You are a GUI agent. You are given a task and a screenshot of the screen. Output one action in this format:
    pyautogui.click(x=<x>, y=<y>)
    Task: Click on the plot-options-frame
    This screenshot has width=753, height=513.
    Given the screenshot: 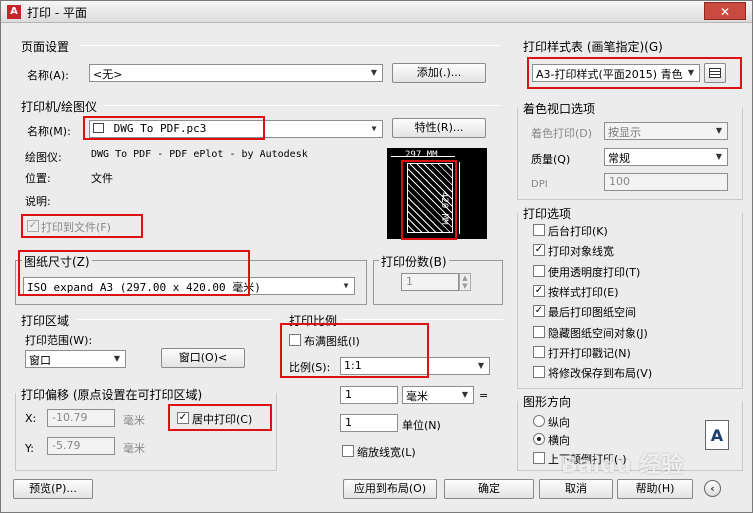 What is the action you would take?
    pyautogui.click(x=630, y=301)
    